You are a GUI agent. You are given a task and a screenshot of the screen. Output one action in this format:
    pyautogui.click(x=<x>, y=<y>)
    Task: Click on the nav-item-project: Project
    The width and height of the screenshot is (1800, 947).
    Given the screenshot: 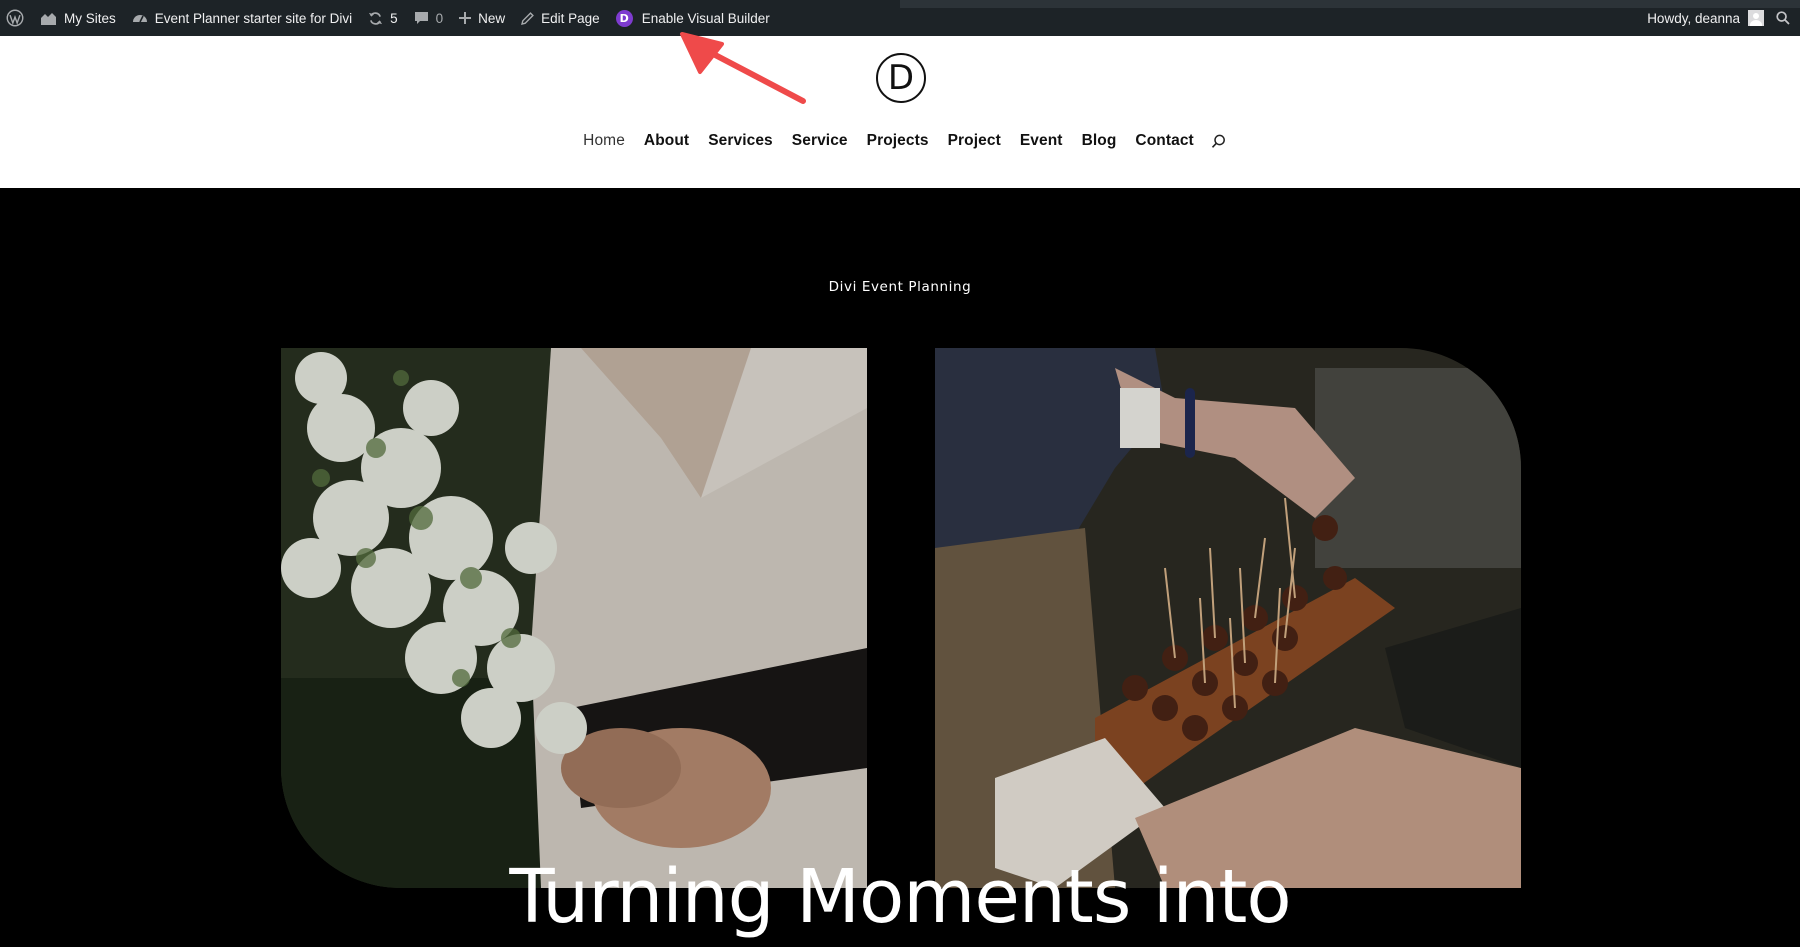 What is the action you would take?
    pyautogui.click(x=974, y=141)
    